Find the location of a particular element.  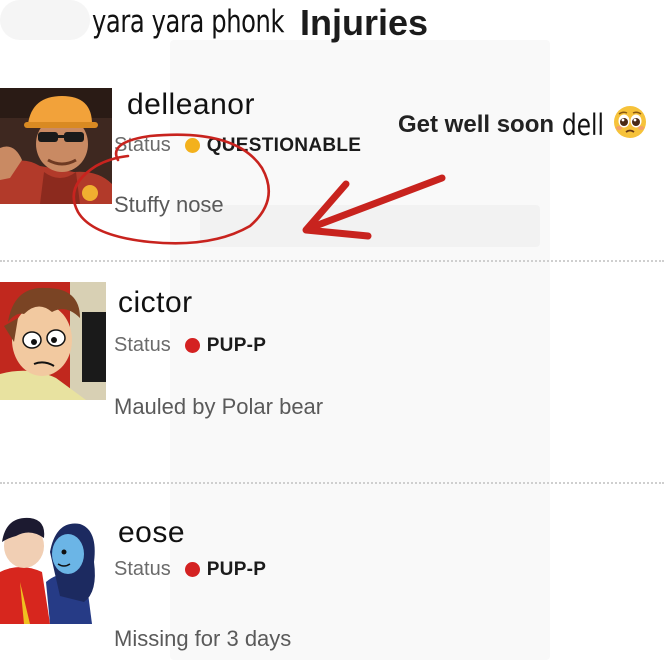

cartoon-boy-avatar is located at coordinates (53, 341).